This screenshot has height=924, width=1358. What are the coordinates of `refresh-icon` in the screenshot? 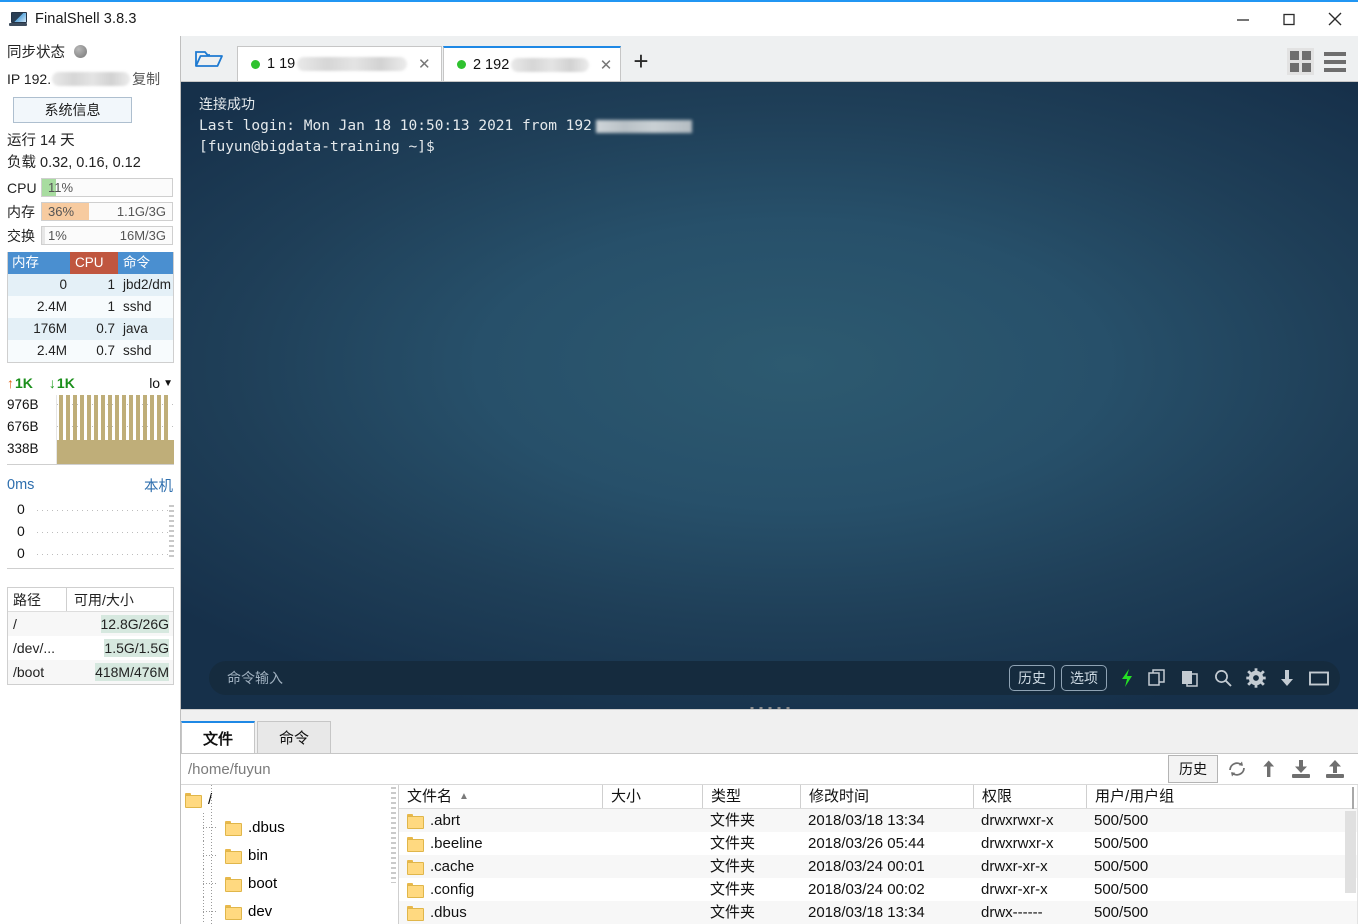 It's located at (1237, 769).